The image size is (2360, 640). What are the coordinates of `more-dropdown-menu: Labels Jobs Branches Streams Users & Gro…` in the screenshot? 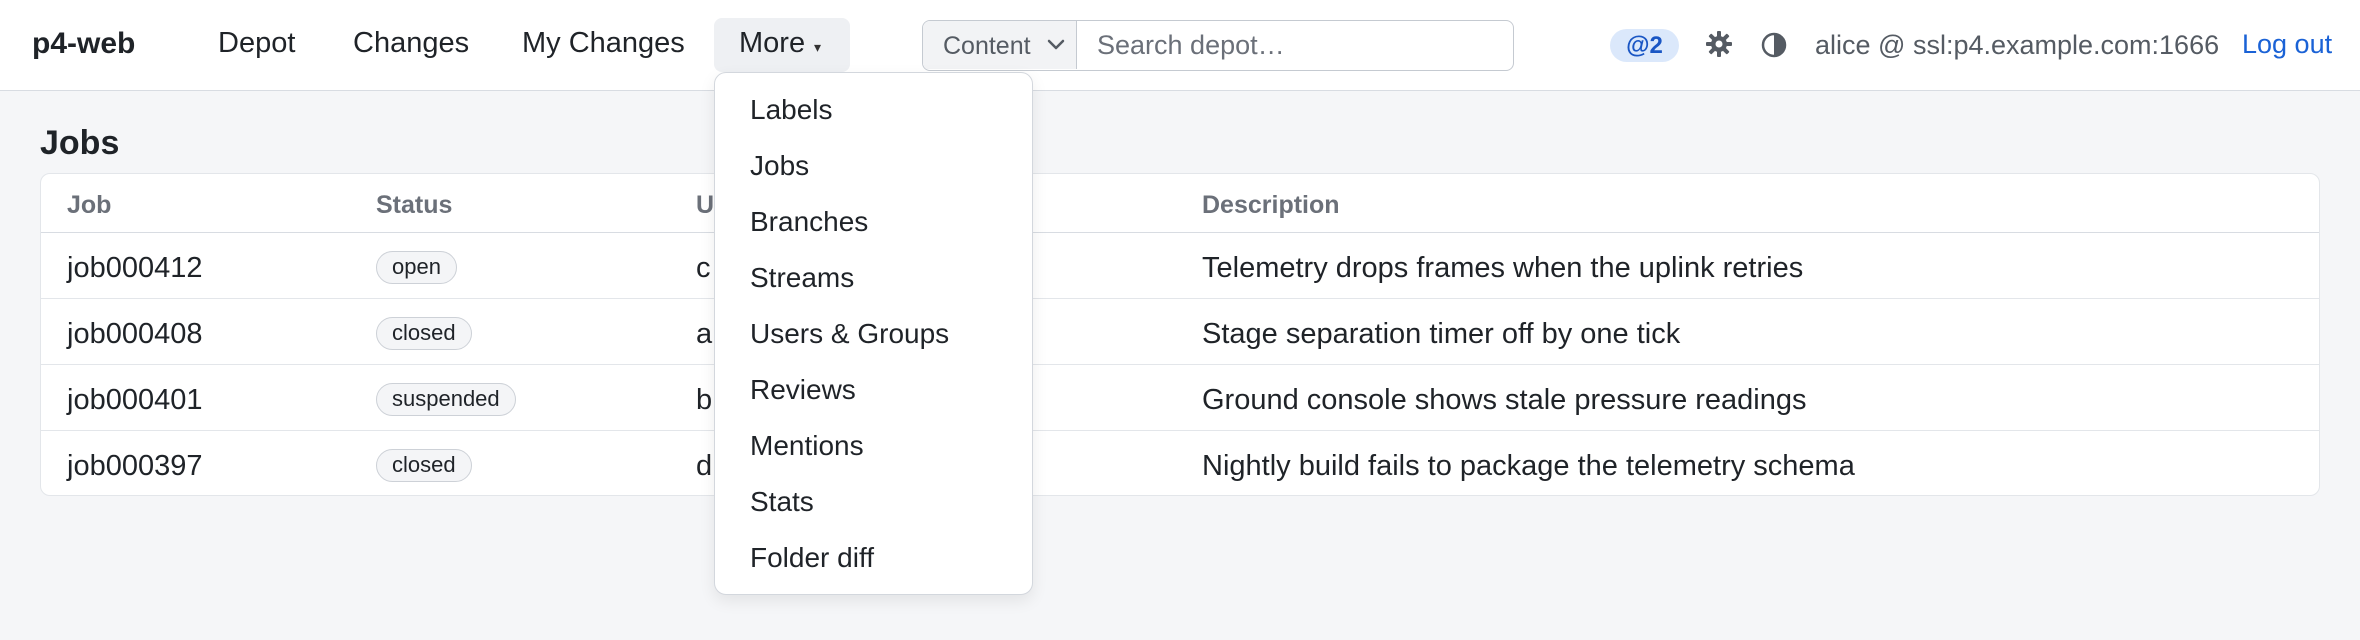 It's located at (873, 333).